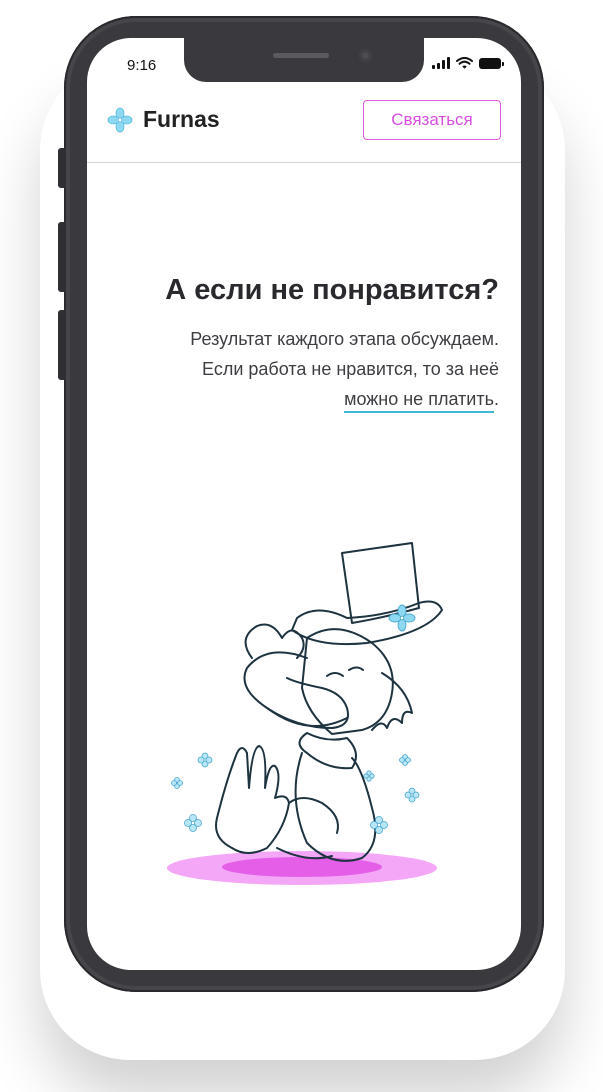 This screenshot has width=603, height=1092. I want to click on description-line-3: можно не платить., so click(299, 399).